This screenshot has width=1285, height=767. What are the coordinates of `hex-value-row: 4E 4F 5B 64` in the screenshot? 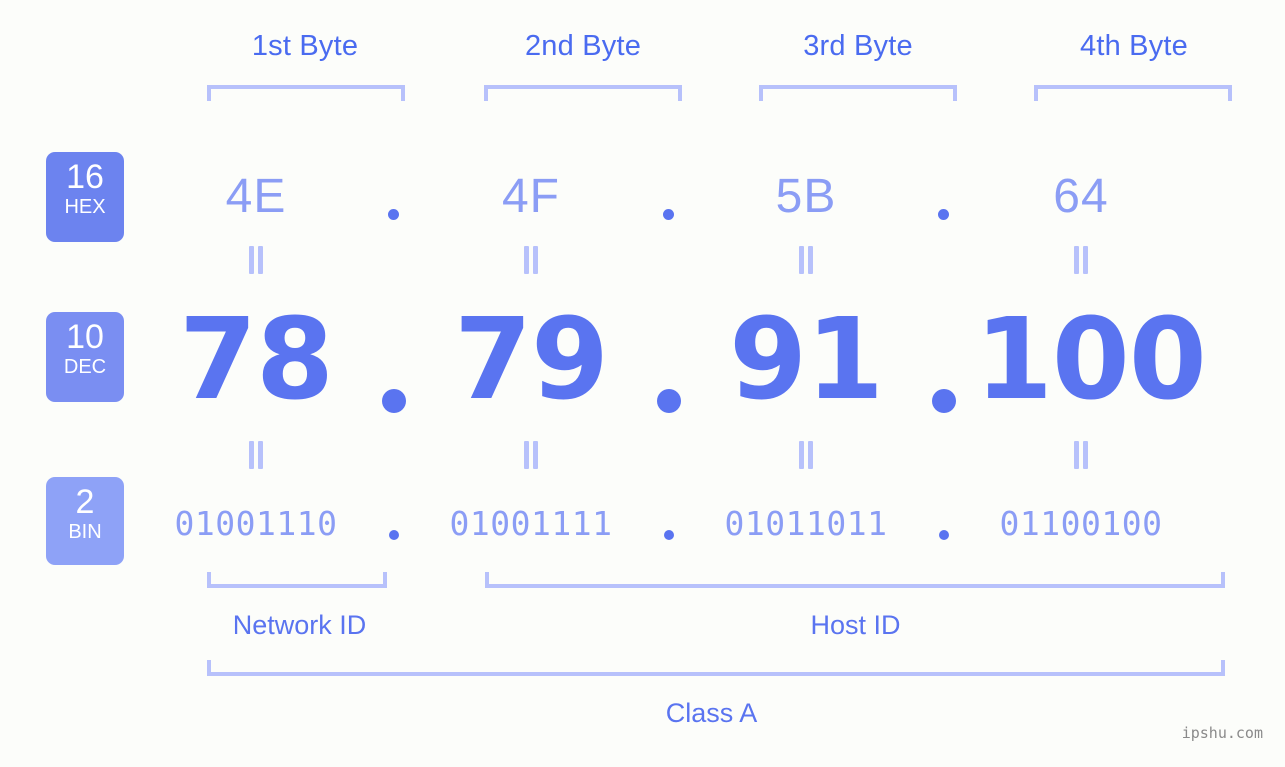 It's located at (707, 196).